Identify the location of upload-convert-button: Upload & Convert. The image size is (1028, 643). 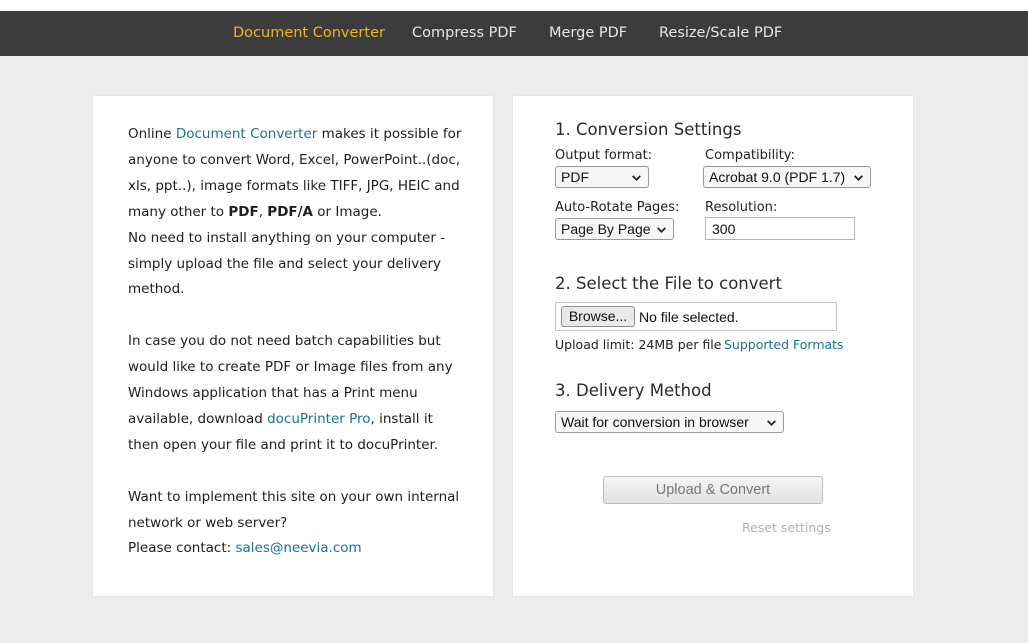
(713, 490).